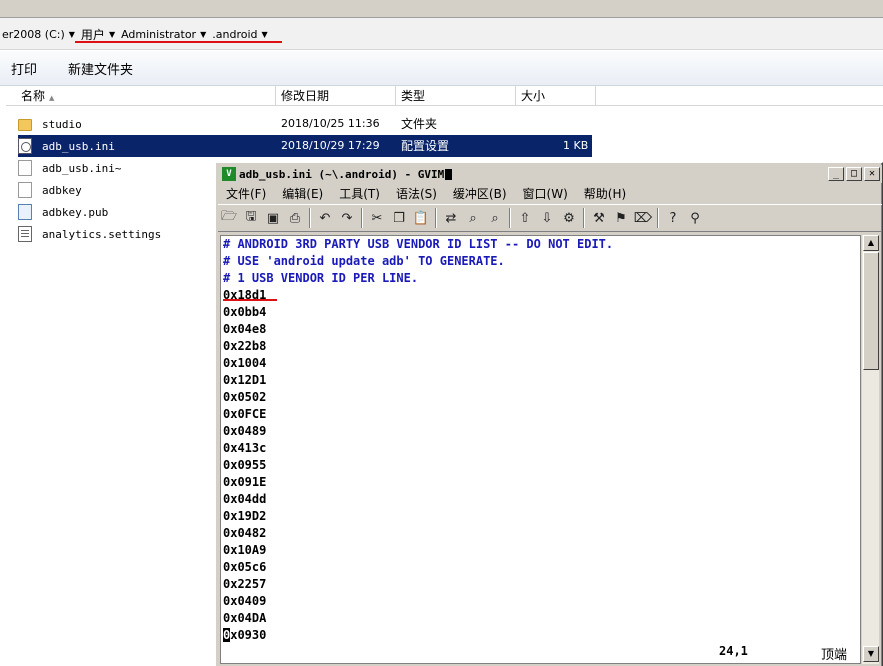  I want to click on vertical-scrollbar: ▲ ▼, so click(870, 449).